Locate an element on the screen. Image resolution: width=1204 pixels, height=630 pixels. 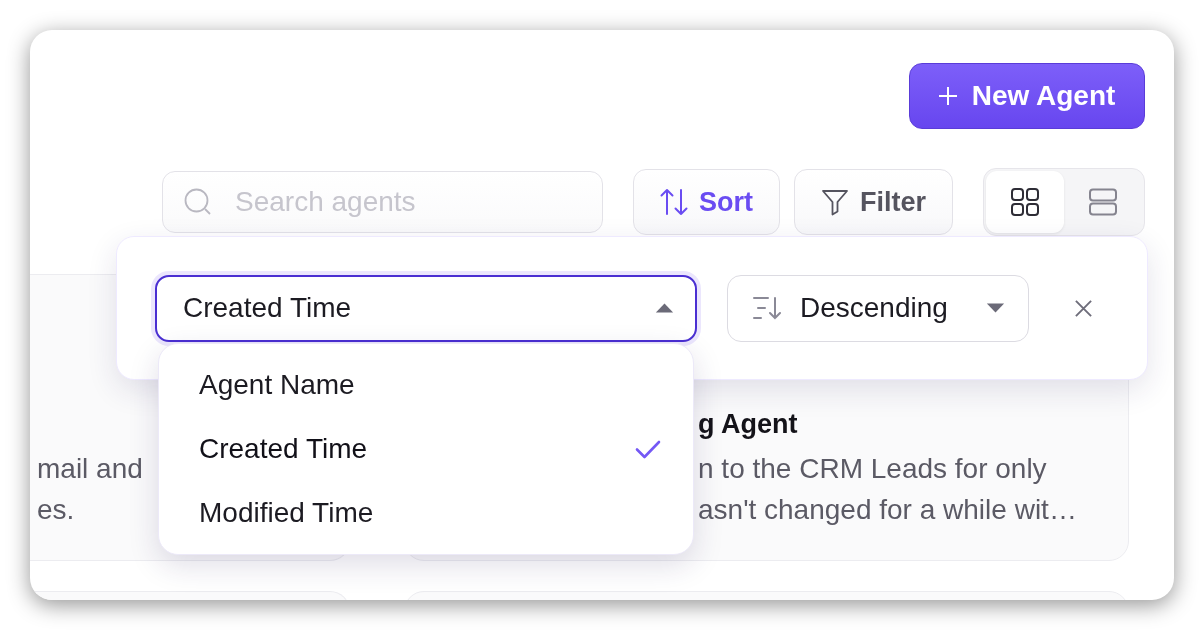
search-field: Search agents is located at coordinates (382, 202).